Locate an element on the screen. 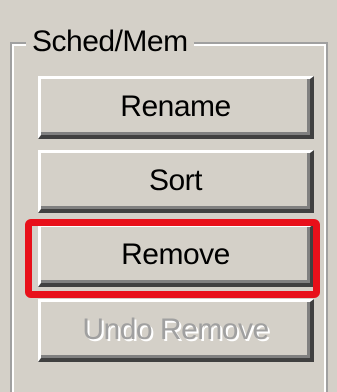  remove-button-label: Remove is located at coordinates (175, 254).